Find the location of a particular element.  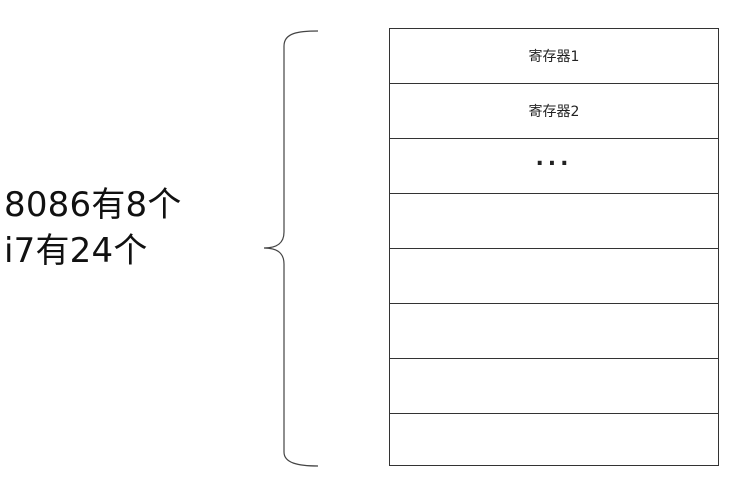

register-row-1: 寄存器1 is located at coordinates (554, 56).